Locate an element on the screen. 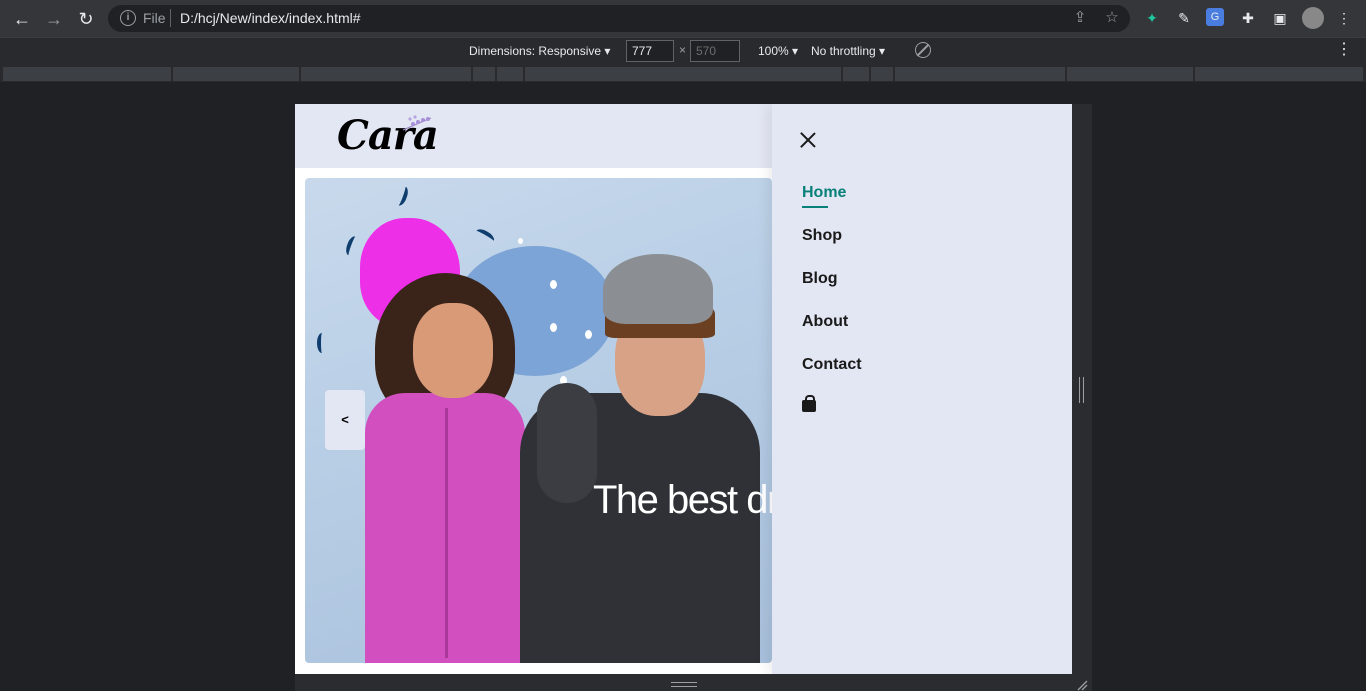  bottom-resize-handle is located at coordinates (684, 684).